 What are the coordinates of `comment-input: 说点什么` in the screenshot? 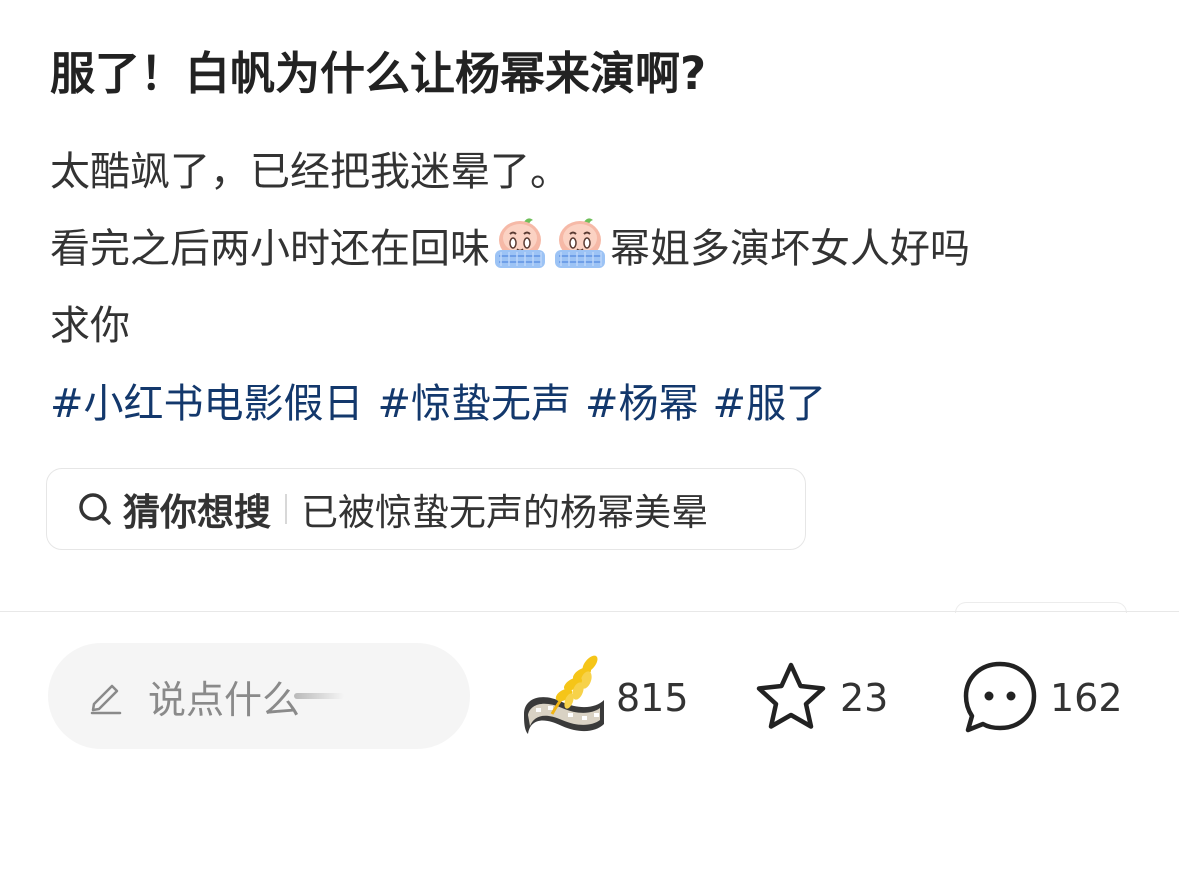 It's located at (259, 696).